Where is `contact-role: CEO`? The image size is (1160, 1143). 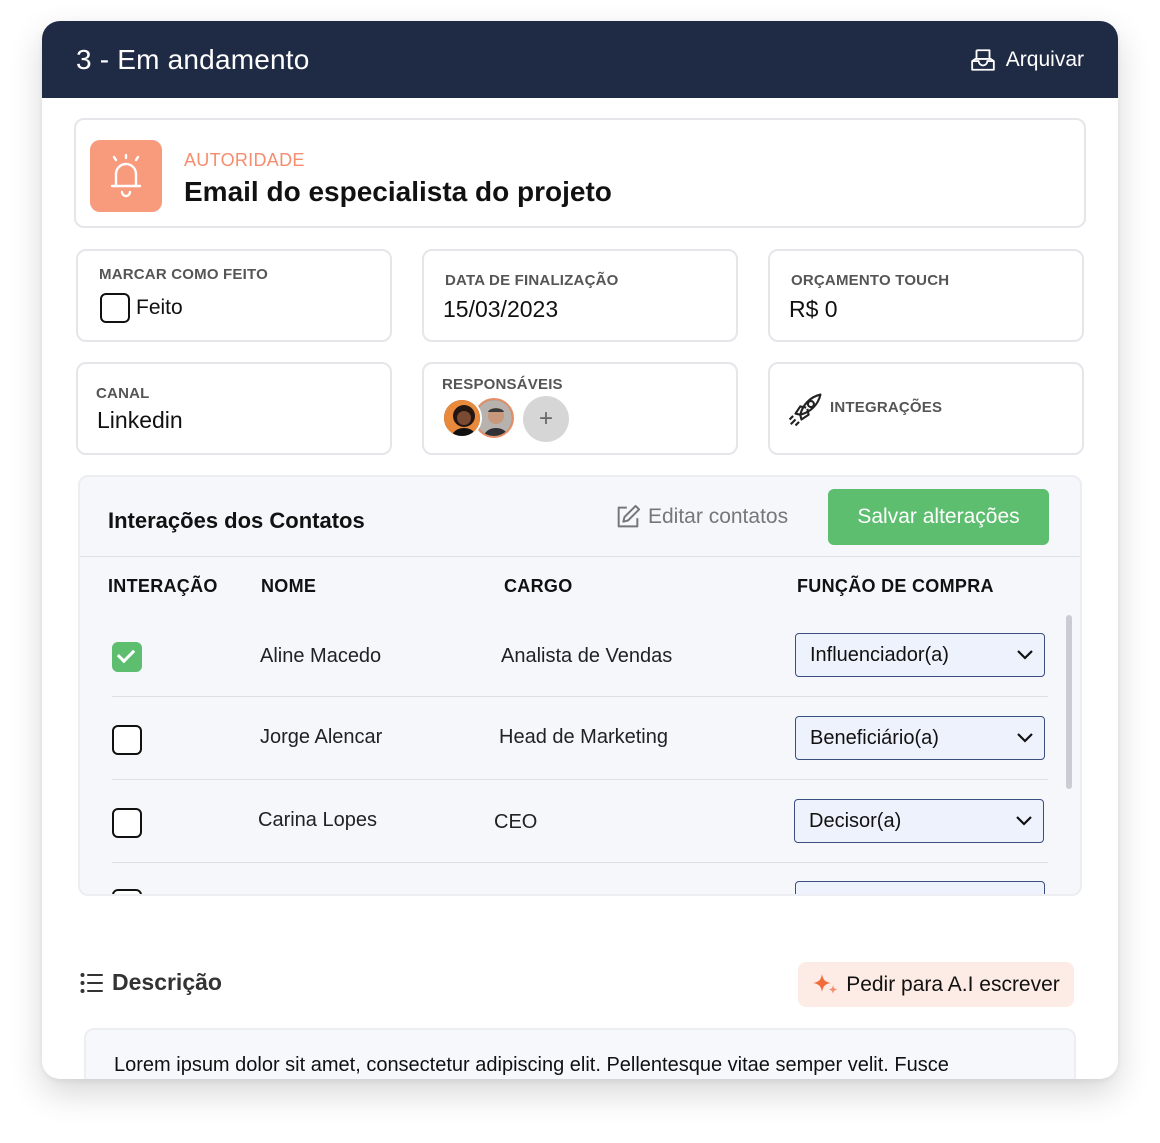 contact-role: CEO is located at coordinates (516, 822).